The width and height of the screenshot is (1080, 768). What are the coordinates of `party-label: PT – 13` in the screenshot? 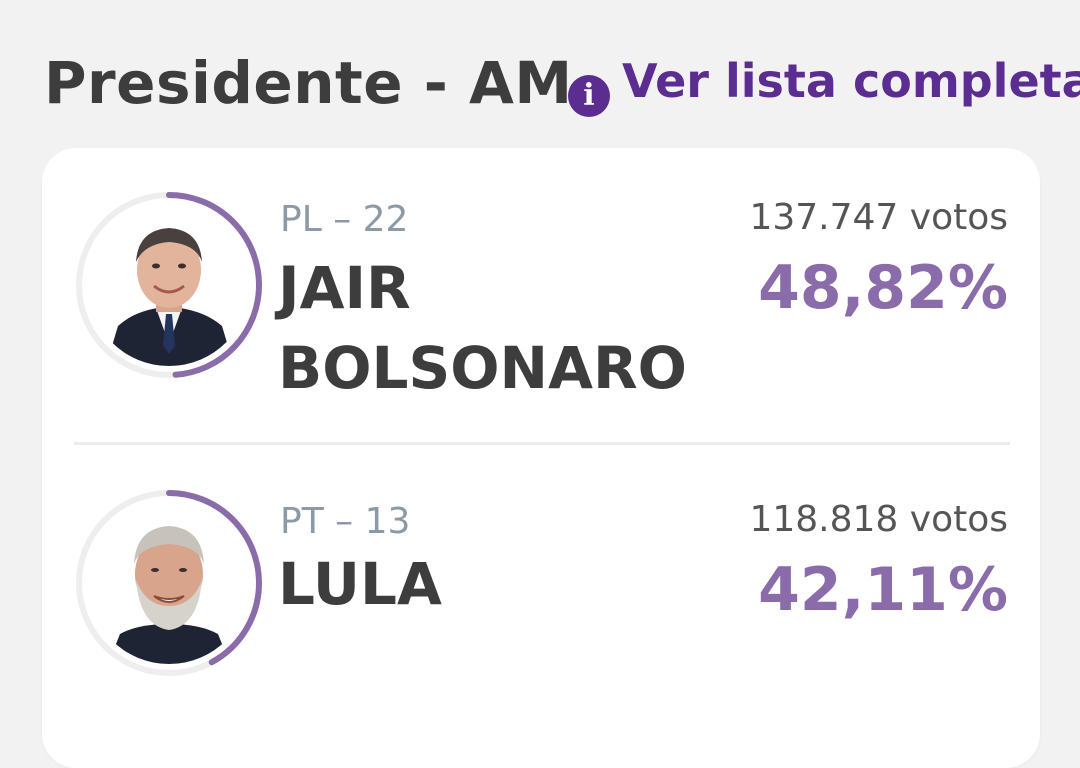 It's located at (345, 521).